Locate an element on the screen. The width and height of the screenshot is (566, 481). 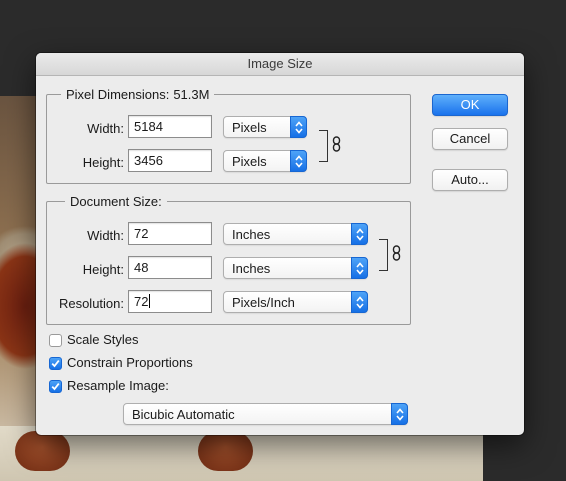
doc-width-unit-select: Inches is located at coordinates (295, 234).